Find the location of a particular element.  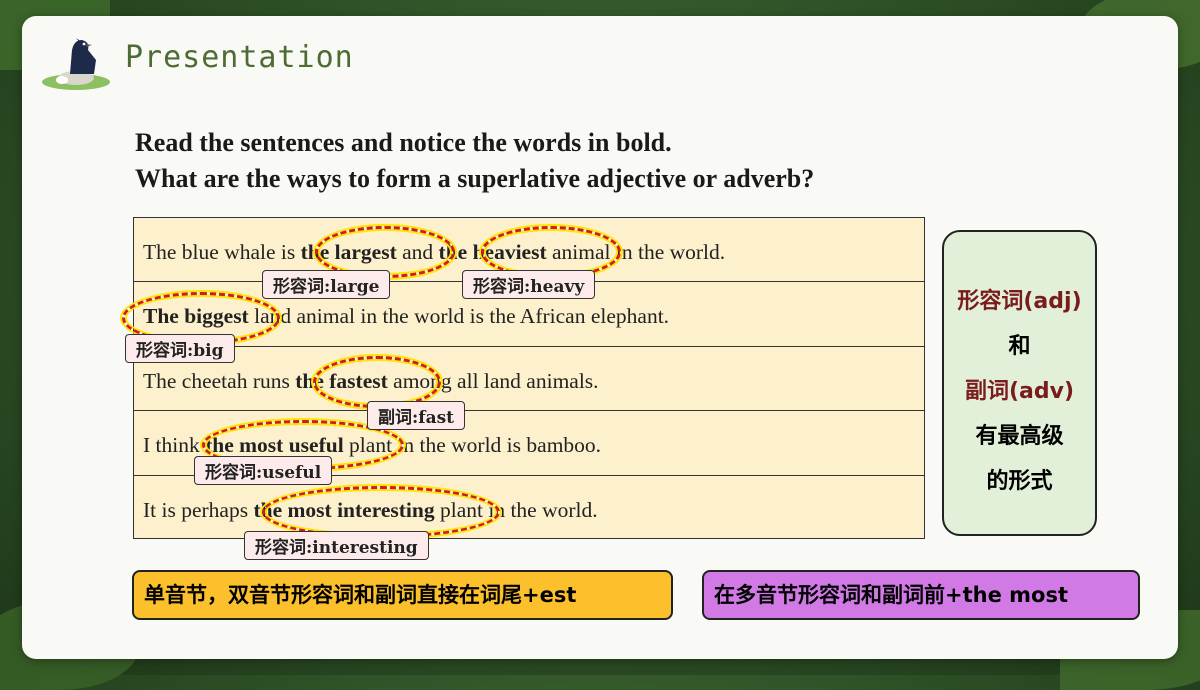

rule-the-most: 在多音节形容词和副词前+the most is located at coordinates (921, 595).